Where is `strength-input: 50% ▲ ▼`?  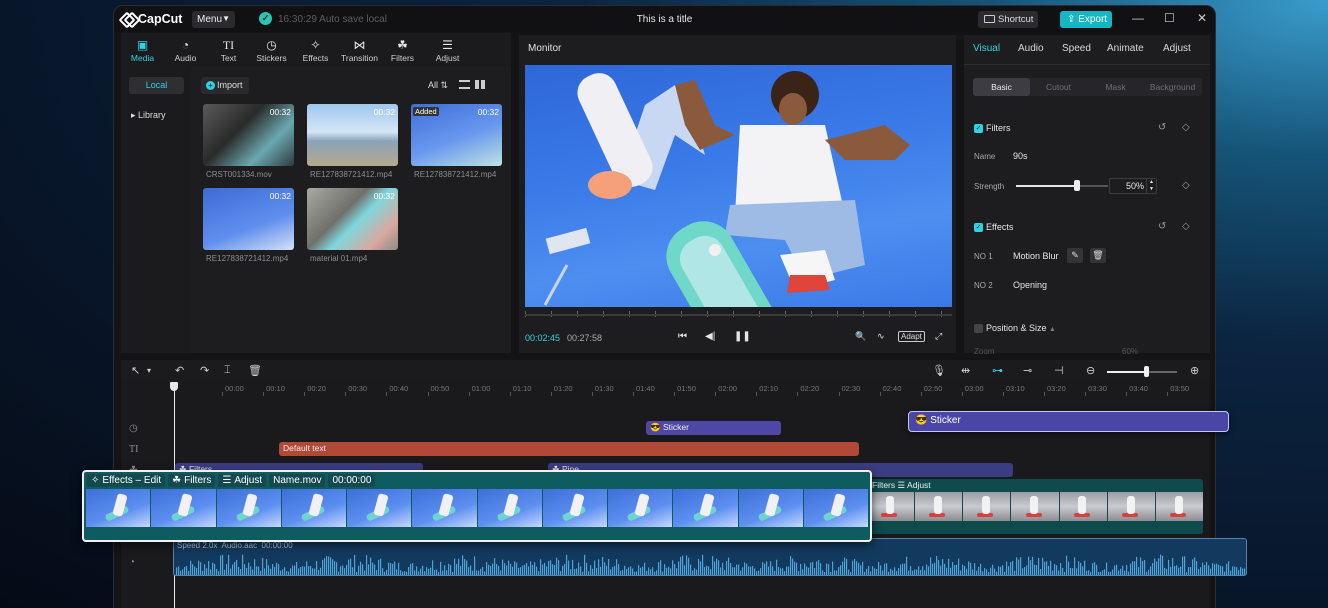
strength-input: 50% ▲ ▼ is located at coordinates (1133, 186).